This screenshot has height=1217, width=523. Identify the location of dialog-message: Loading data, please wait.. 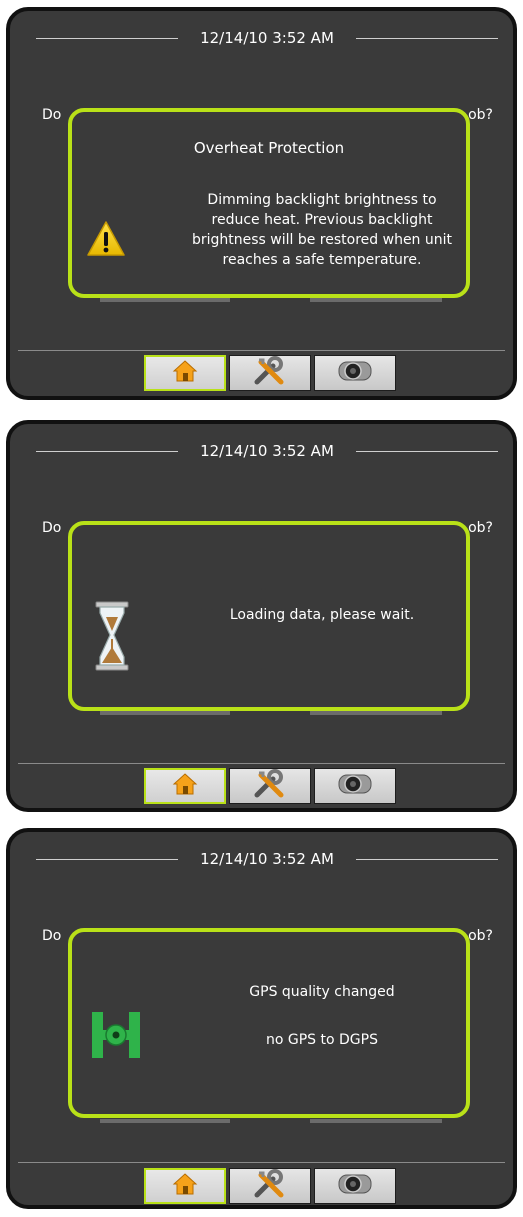
(322, 615).